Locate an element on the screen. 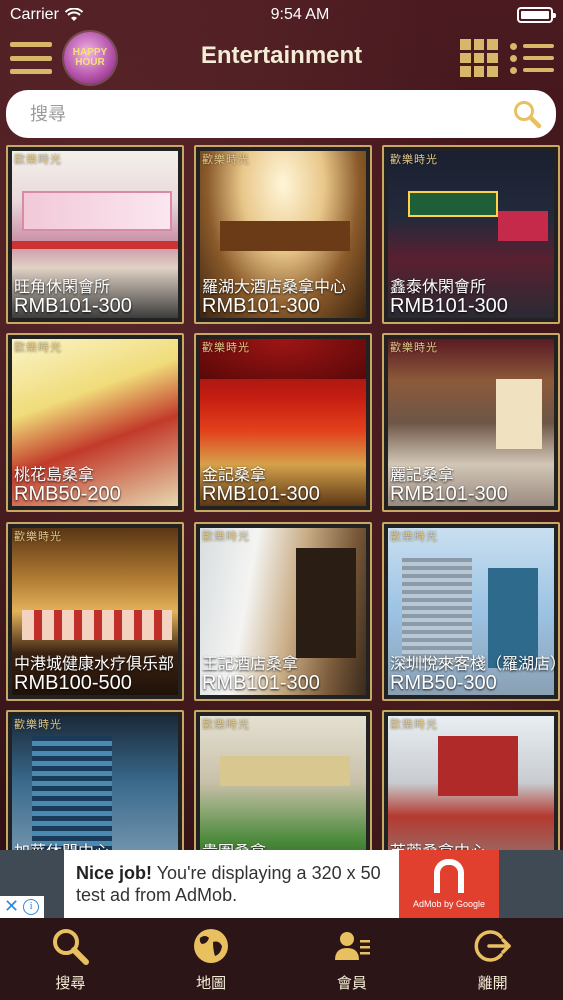  listing-card: 歡樂時光 加華休閒中心 is located at coordinates (95, 780).